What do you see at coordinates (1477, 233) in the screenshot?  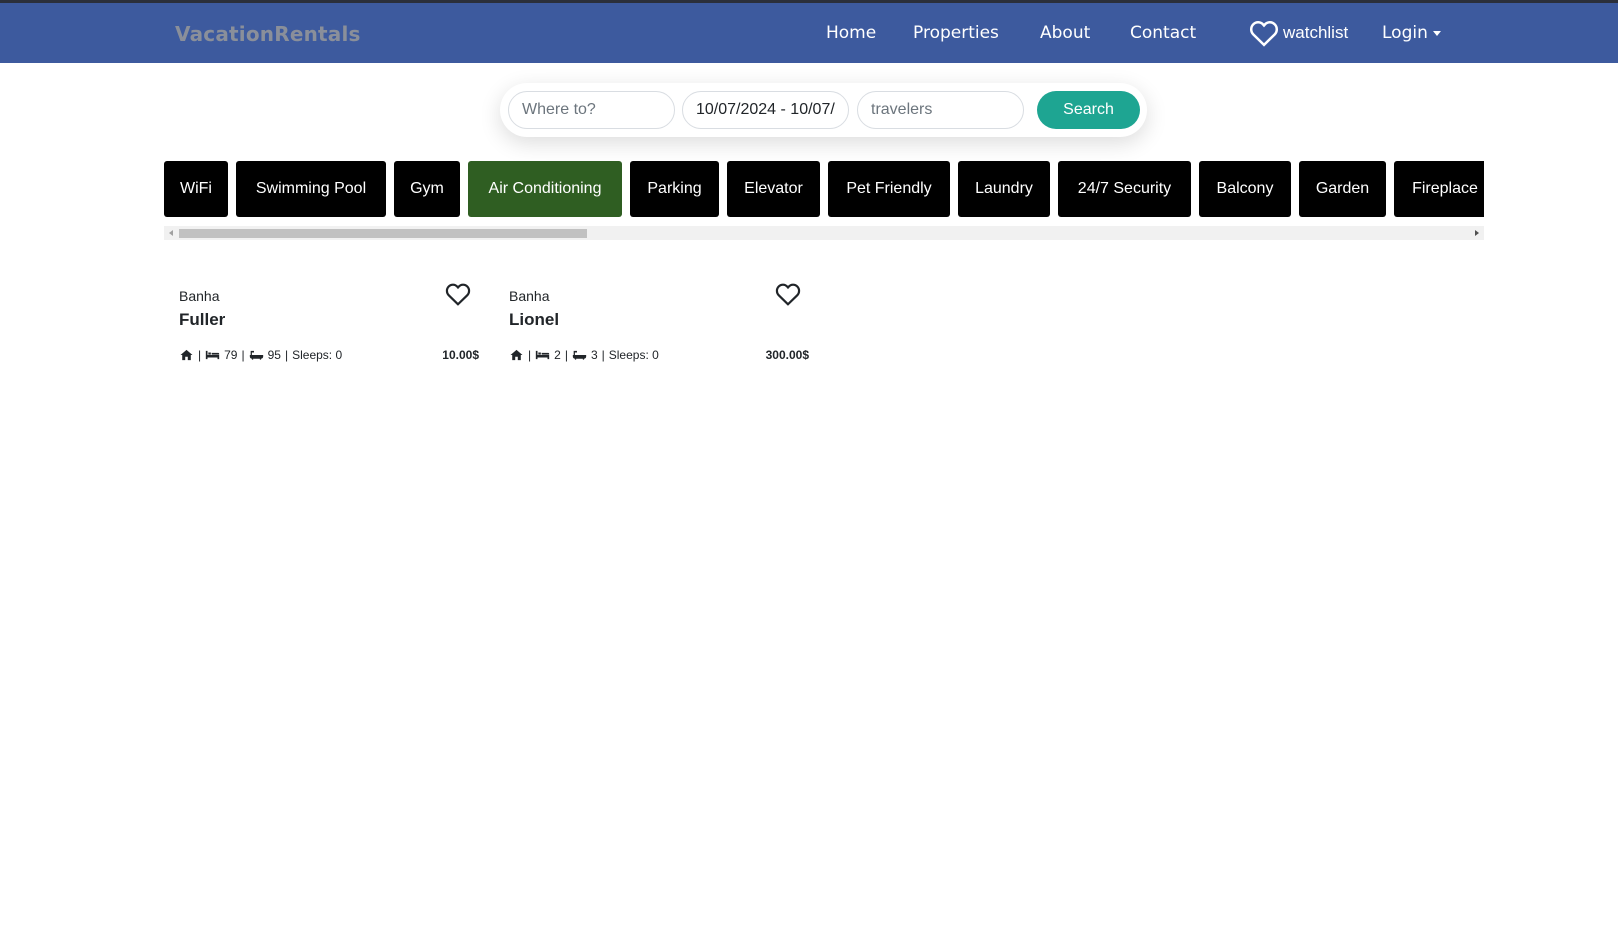 I see `scroll-right-icon` at bounding box center [1477, 233].